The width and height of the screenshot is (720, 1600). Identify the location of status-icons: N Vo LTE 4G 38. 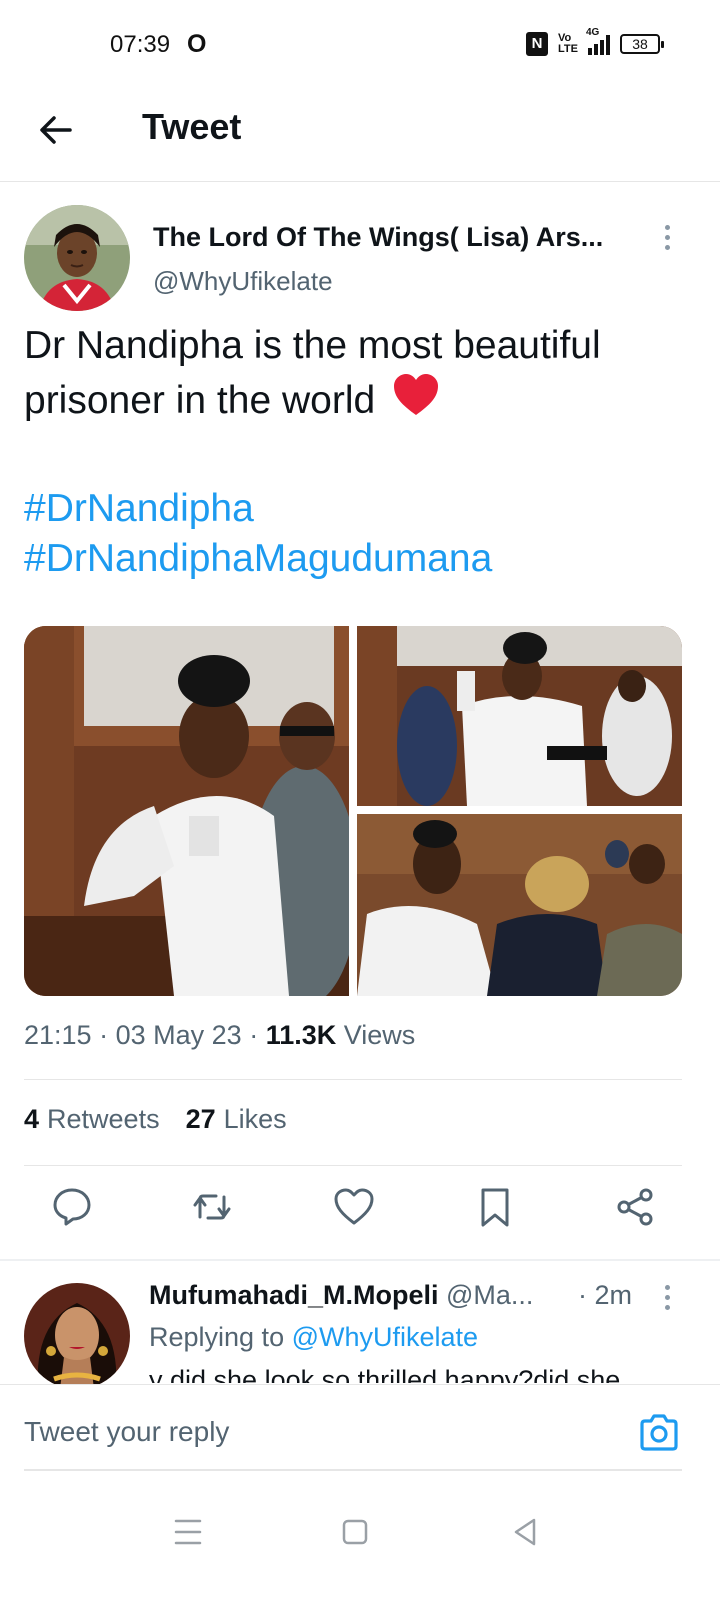
(595, 41).